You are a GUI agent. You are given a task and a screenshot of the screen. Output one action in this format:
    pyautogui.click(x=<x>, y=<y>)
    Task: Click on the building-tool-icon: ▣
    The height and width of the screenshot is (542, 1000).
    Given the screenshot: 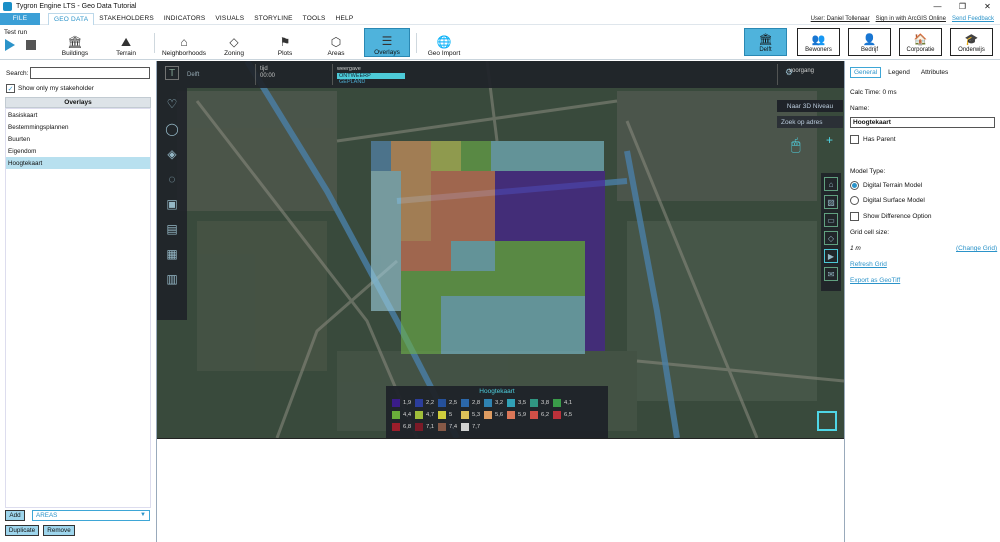 What is the action you would take?
    pyautogui.click(x=172, y=204)
    